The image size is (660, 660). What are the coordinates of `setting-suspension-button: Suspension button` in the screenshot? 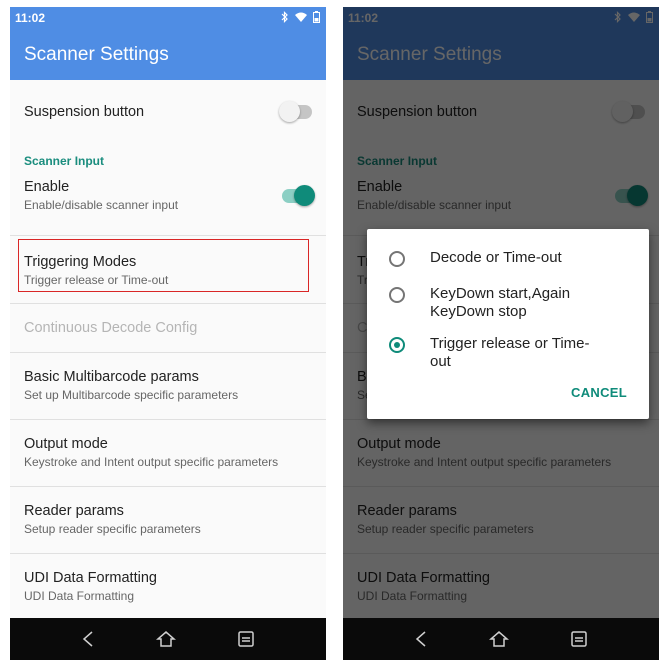 It's located at (168, 109).